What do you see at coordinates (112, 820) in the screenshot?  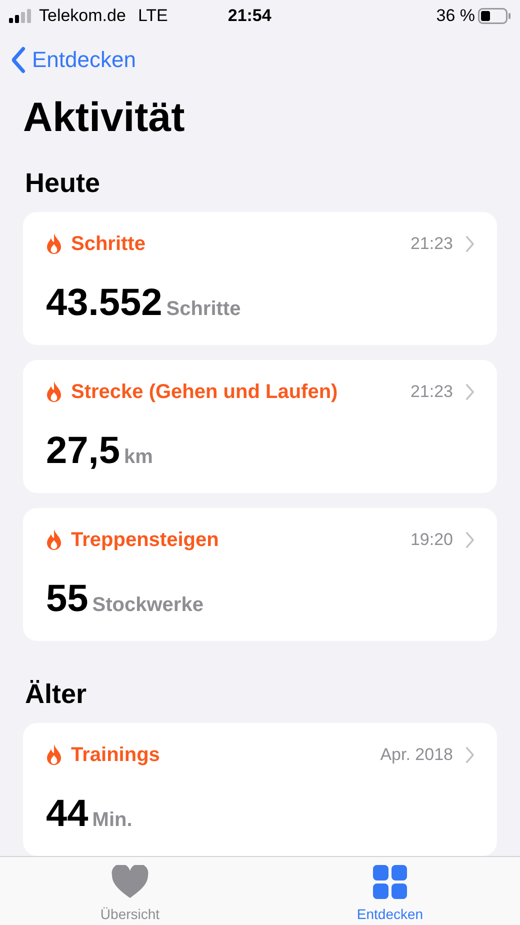 I see `card-unit: Min.` at bounding box center [112, 820].